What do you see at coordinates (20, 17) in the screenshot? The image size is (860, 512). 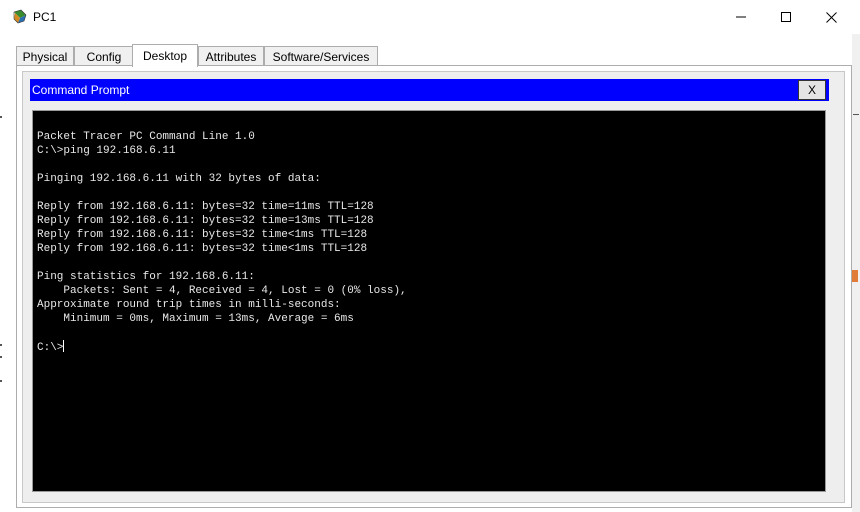 I see `packet-tracer-pc-icon` at bounding box center [20, 17].